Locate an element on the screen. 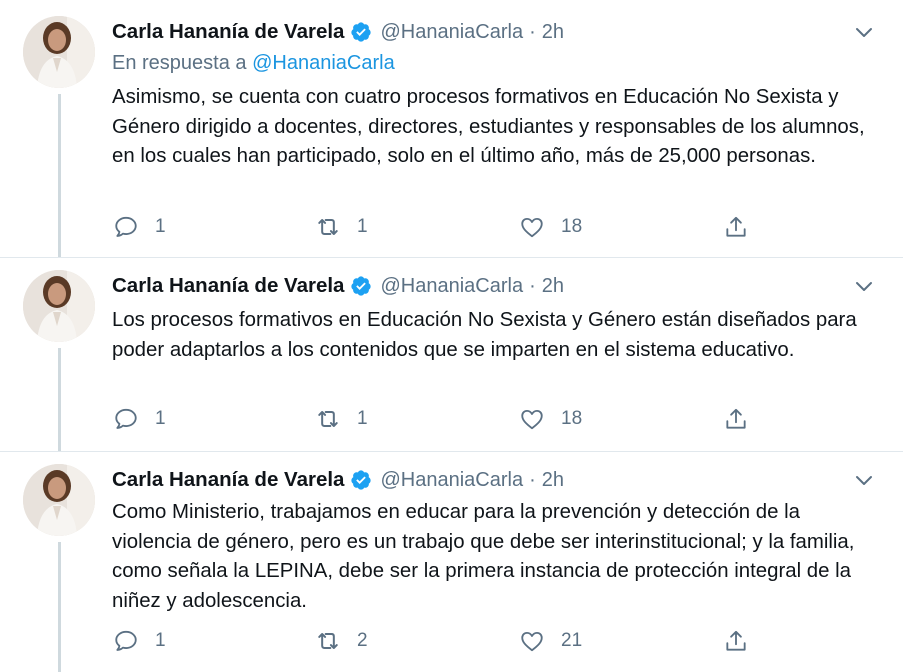 This screenshot has width=903, height=672. reply-context: En respuesta a @HananiaCarla is located at coordinates (253, 63).